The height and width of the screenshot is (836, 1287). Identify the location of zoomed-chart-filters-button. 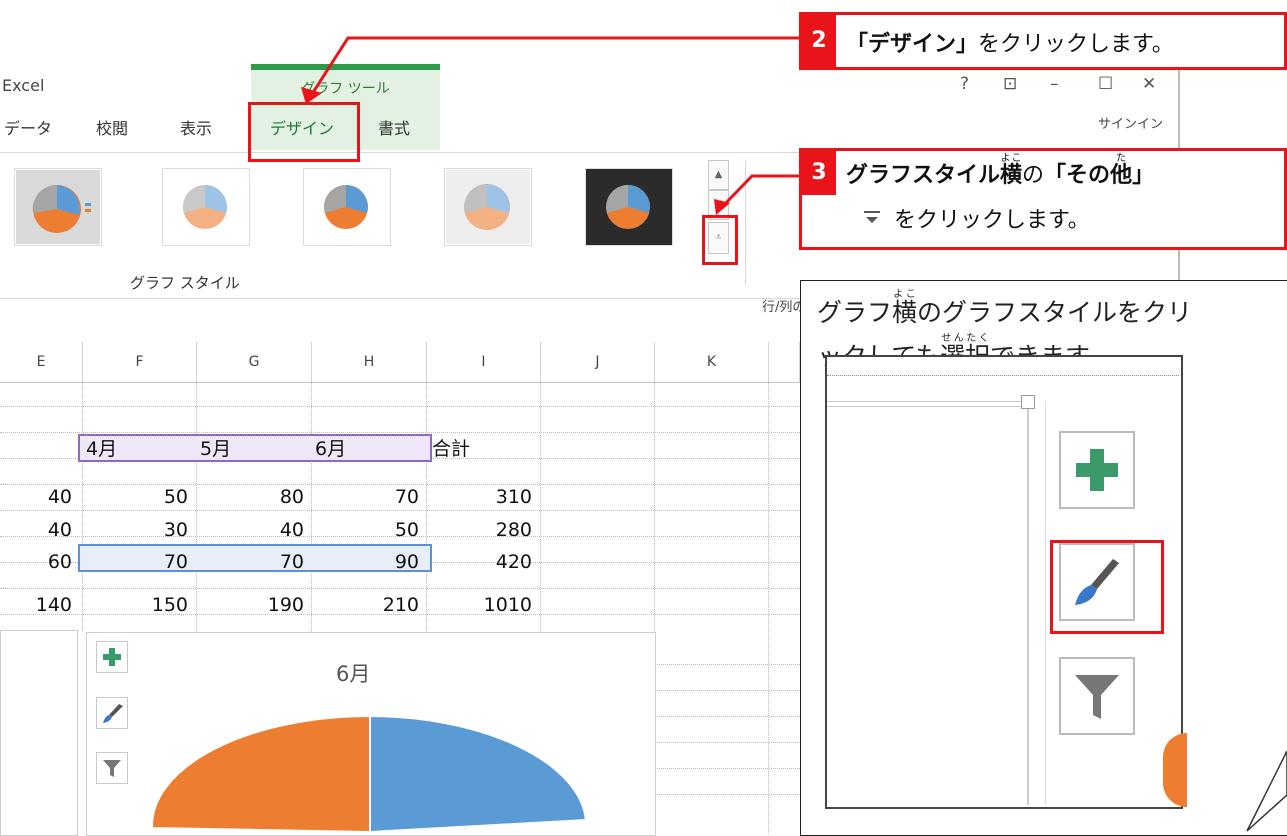
(1097, 696).